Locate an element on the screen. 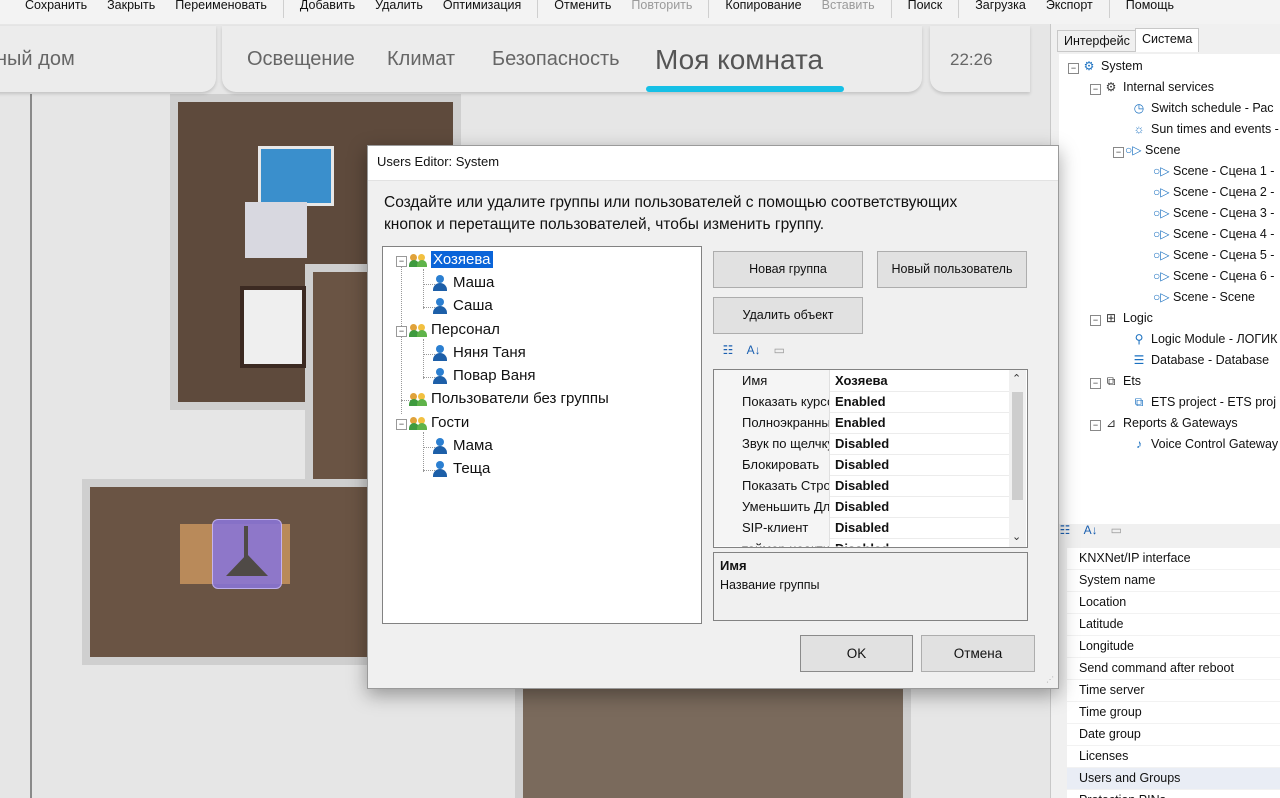 The image size is (1280, 798). tab-system: Система is located at coordinates (1167, 40).